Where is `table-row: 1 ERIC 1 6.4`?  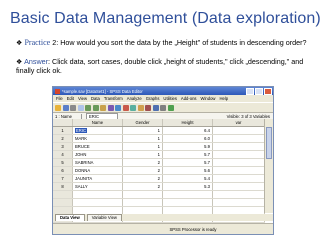
table-row: 1 ERIC 1 6.4 is located at coordinates (159, 131).